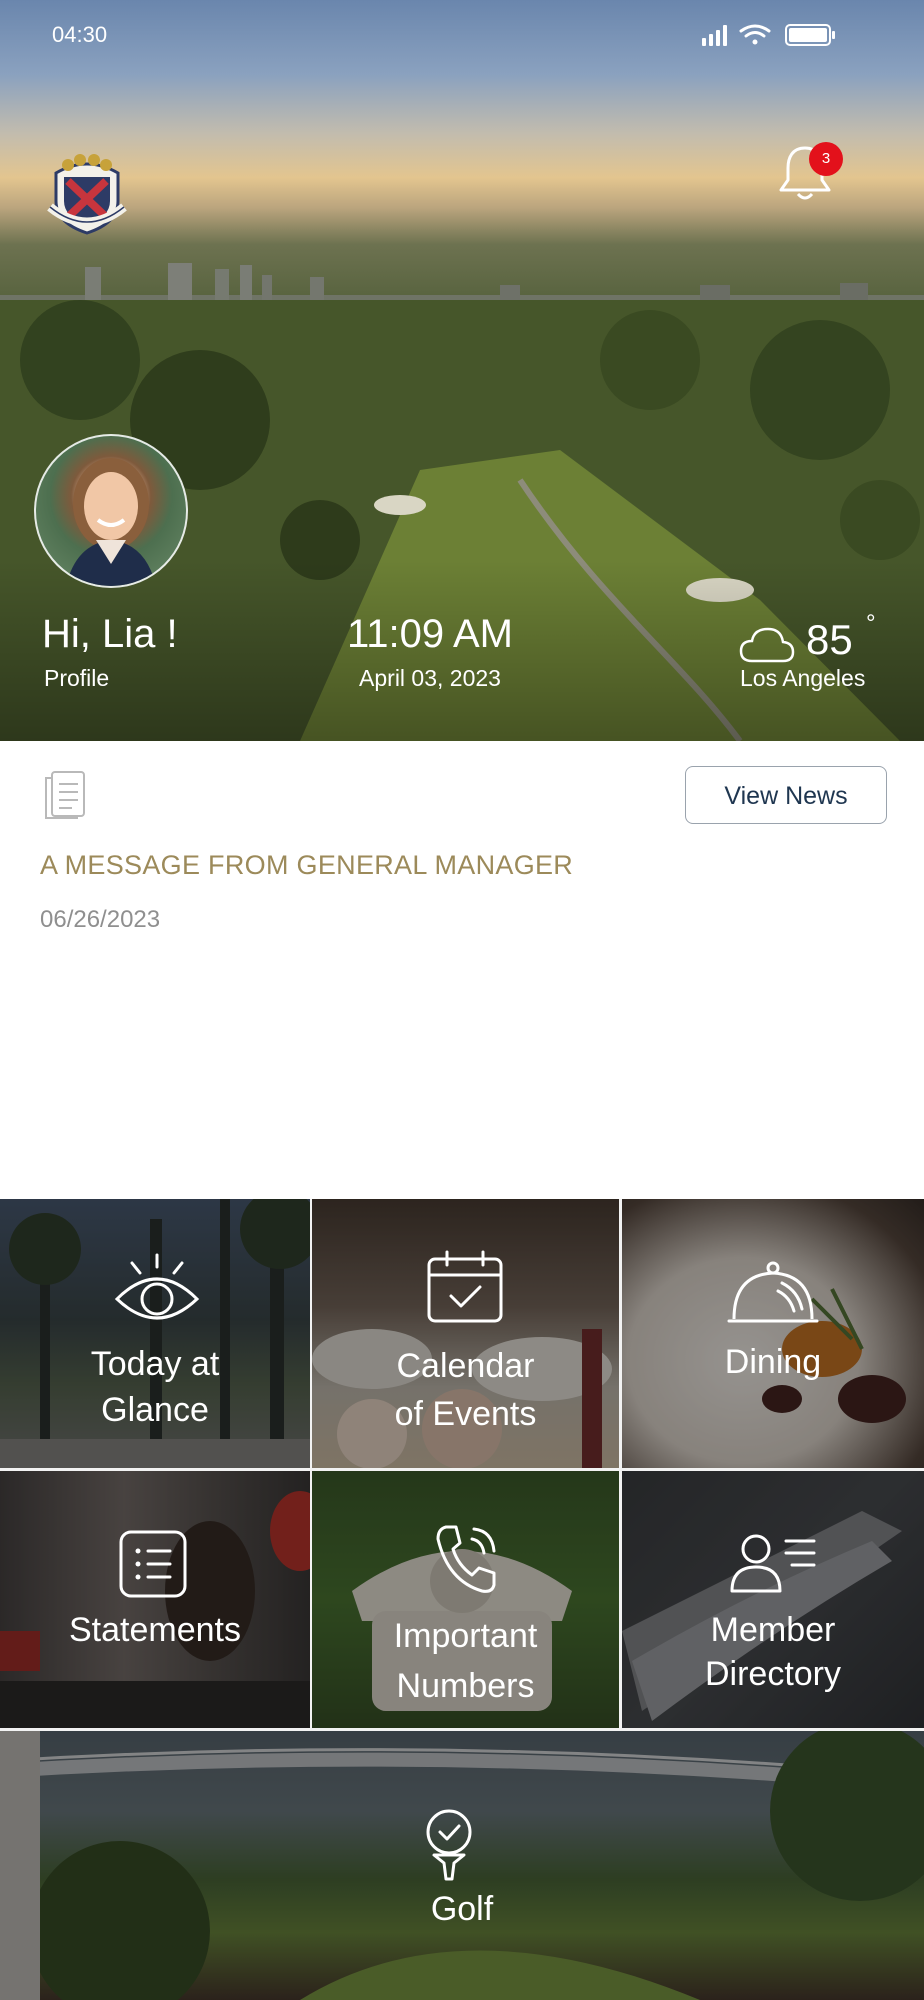  What do you see at coordinates (826, 159) in the screenshot?
I see `notification-badge: 3` at bounding box center [826, 159].